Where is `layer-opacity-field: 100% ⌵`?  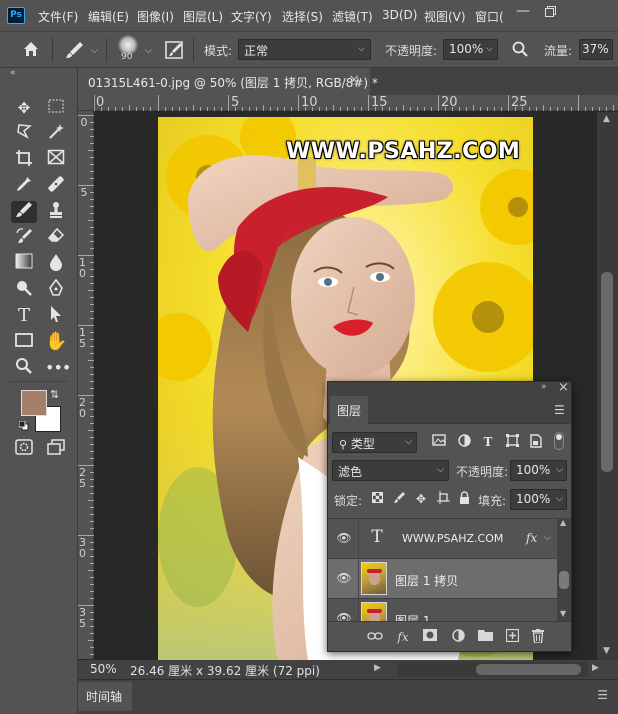 layer-opacity-field: 100% ⌵ is located at coordinates (538, 470).